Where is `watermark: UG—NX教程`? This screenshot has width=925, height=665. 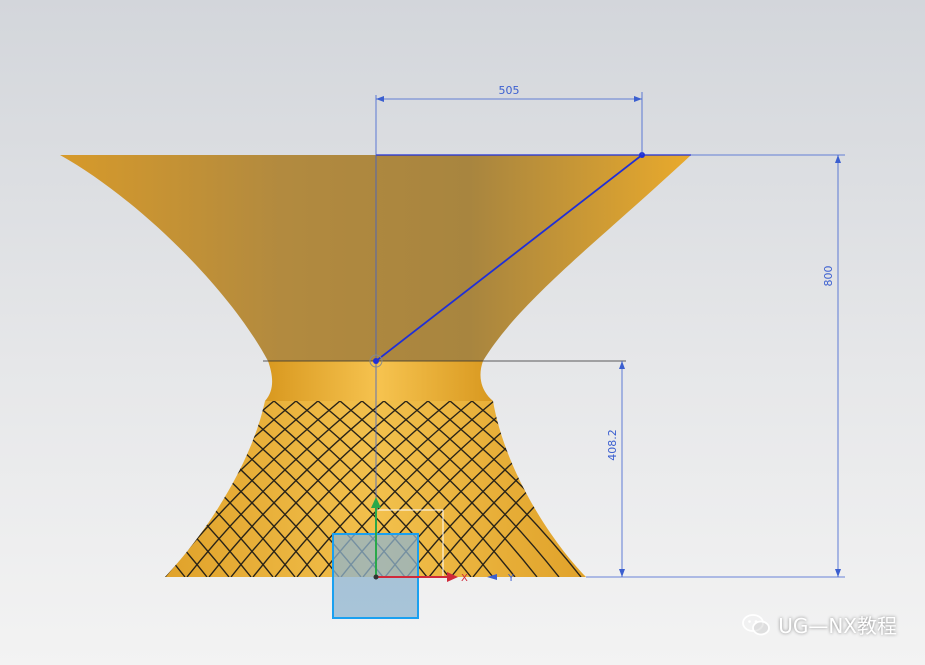 watermark: UG—NX教程 is located at coordinates (819, 624).